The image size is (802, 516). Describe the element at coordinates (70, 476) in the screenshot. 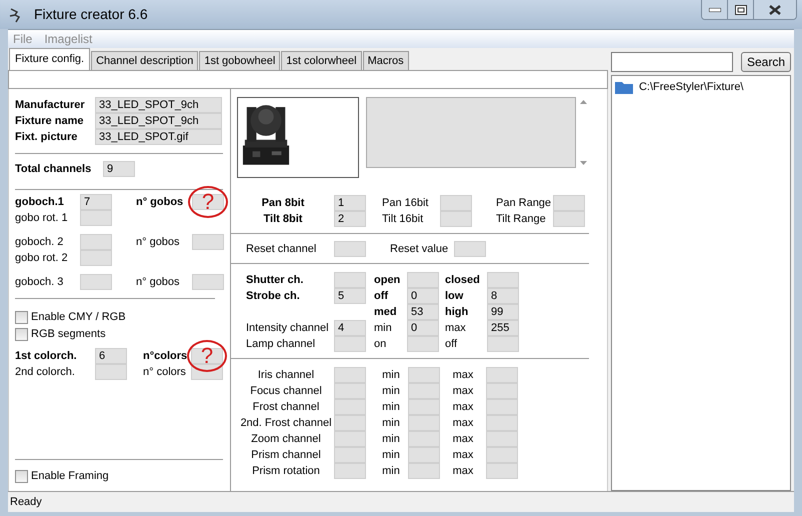

I see `checkbox-label: Enable Framing` at that location.